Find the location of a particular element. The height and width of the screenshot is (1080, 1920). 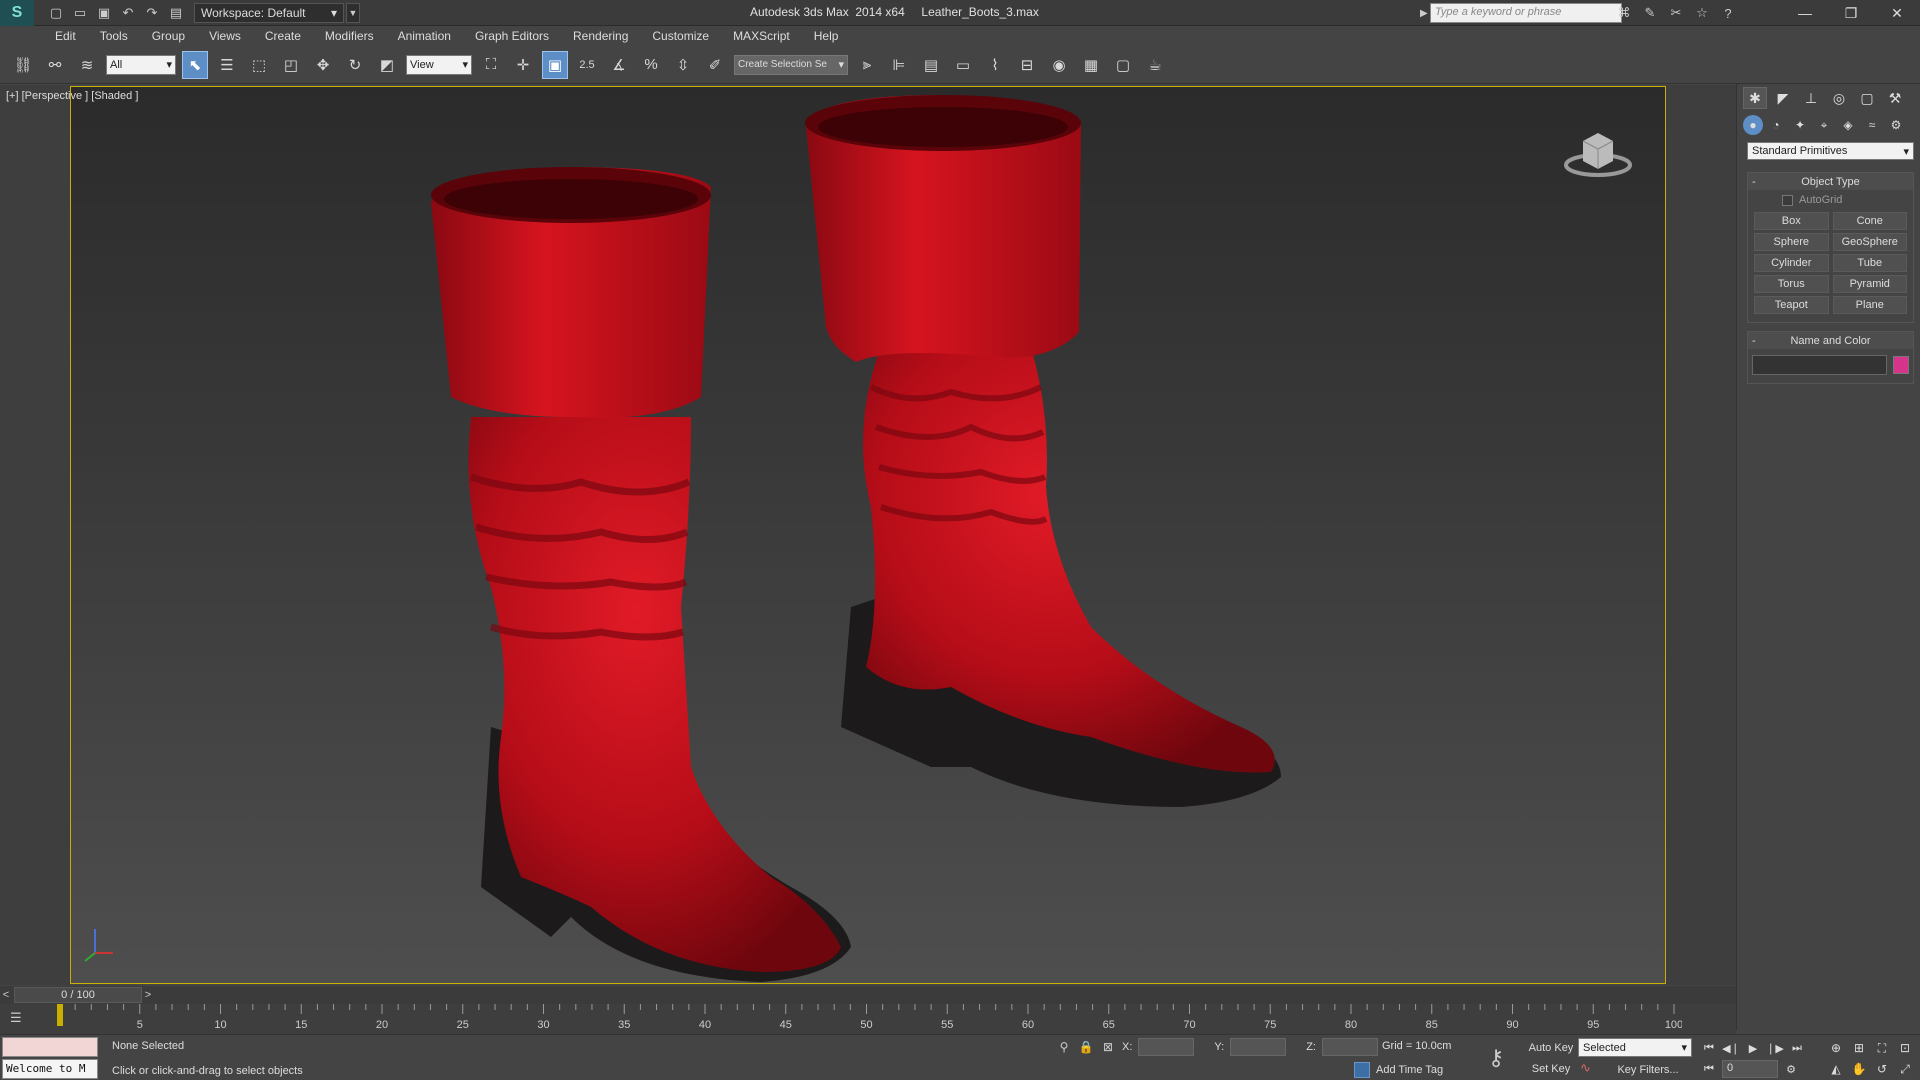

menu-rendering: Rendering is located at coordinates (600, 36).